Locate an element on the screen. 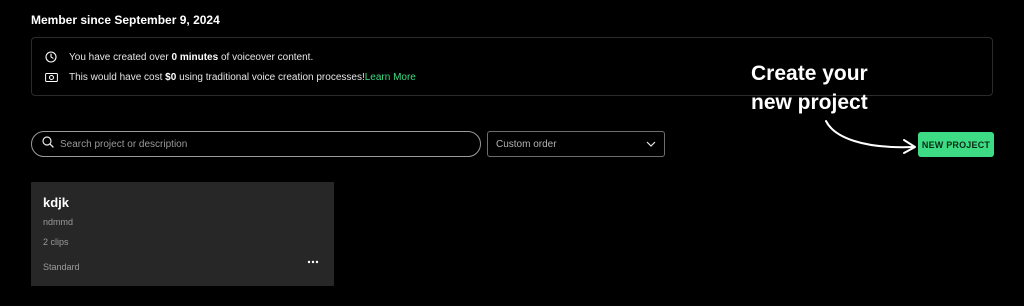 The image size is (1024, 306). project-description: ndmmd is located at coordinates (58, 222).